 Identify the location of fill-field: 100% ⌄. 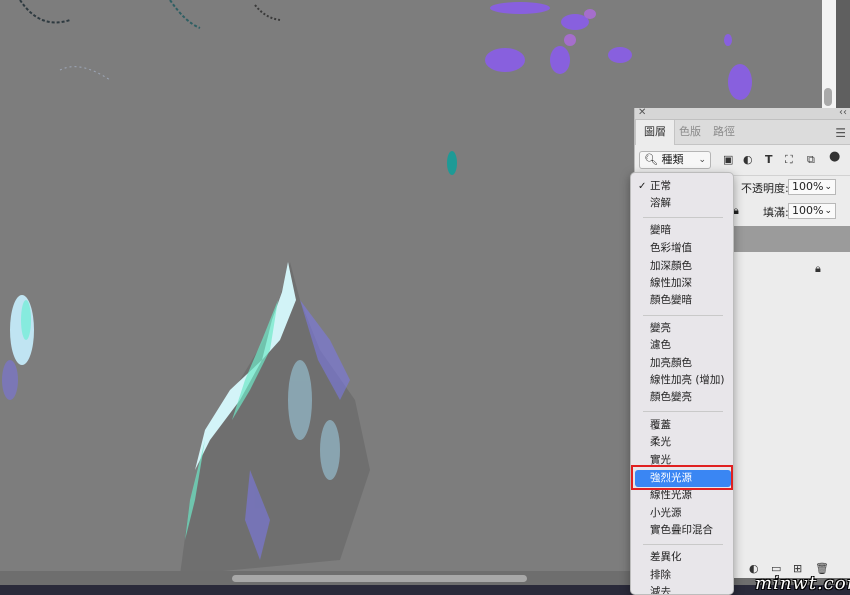
(812, 211).